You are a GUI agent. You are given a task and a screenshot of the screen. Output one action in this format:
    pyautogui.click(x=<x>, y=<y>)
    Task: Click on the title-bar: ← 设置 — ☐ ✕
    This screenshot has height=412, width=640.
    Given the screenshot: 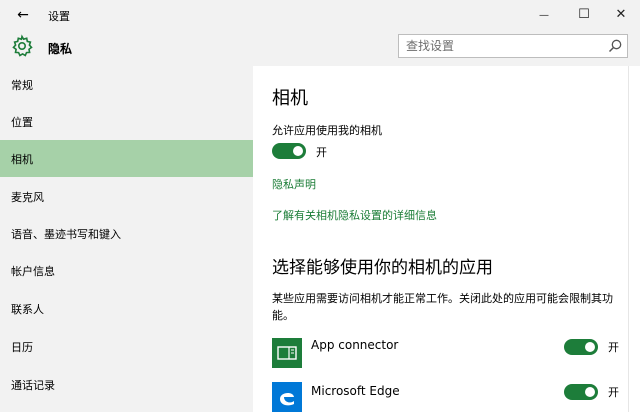 What is the action you would take?
    pyautogui.click(x=320, y=15)
    